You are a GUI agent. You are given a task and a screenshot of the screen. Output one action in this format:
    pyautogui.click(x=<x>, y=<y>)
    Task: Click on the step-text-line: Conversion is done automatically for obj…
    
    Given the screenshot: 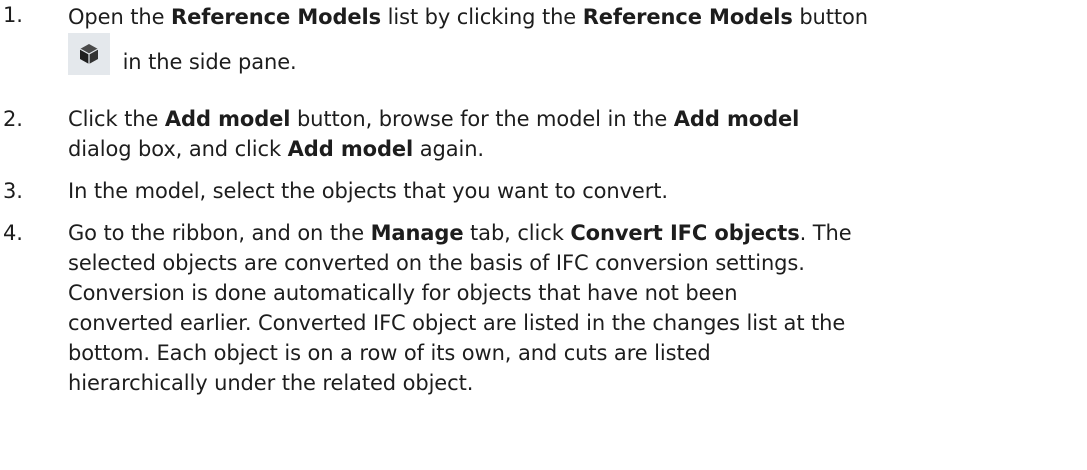 What is the action you would take?
    pyautogui.click(x=403, y=293)
    